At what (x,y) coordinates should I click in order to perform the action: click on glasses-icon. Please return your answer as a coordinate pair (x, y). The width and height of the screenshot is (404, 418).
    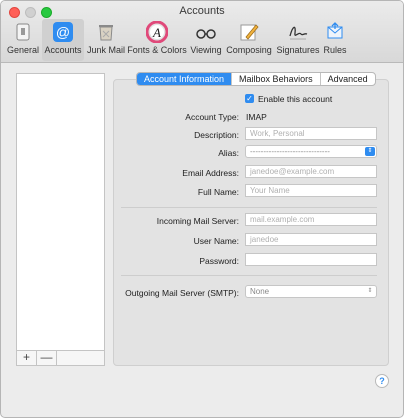
    Looking at the image, I should click on (206, 34).